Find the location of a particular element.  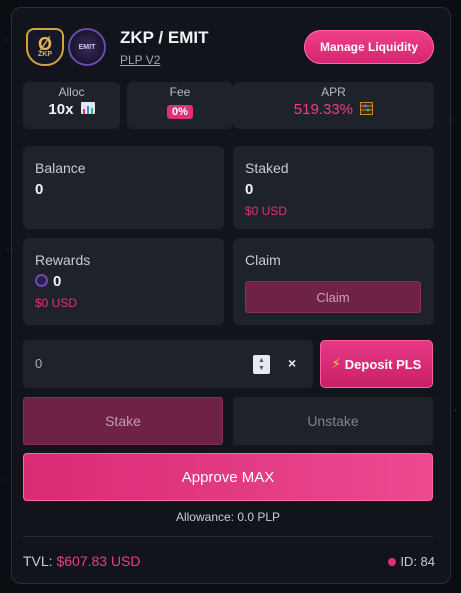

lightning-icon: ⚡ is located at coordinates (336, 363).